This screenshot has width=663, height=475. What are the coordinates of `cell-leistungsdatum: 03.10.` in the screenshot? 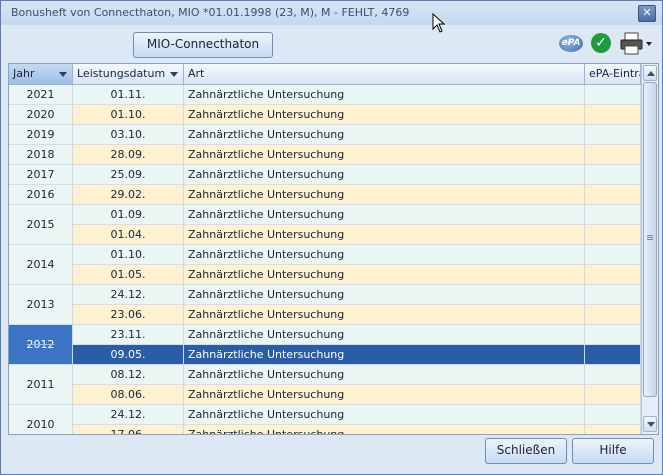 It's located at (128, 135).